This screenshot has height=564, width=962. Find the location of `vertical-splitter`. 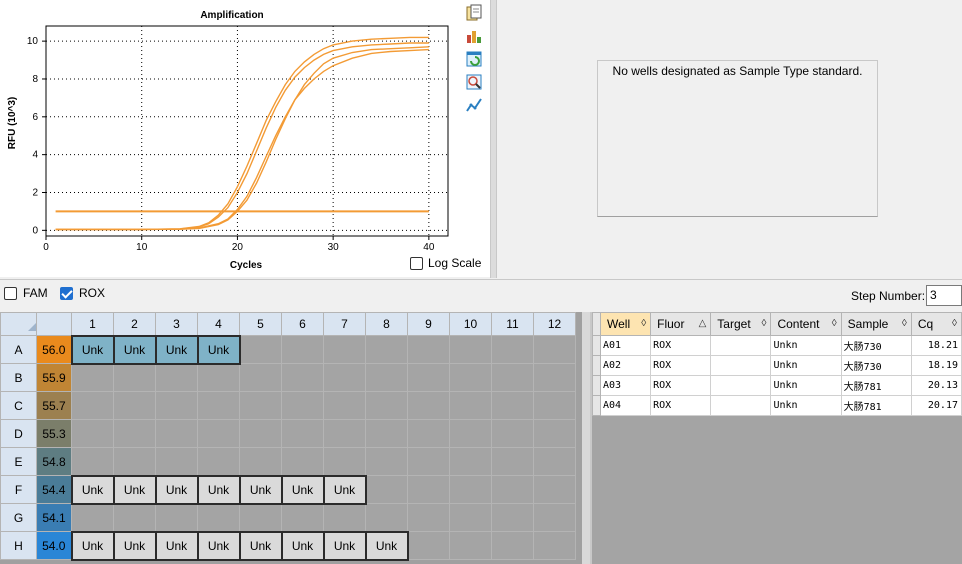

vertical-splitter is located at coordinates (493, 139).